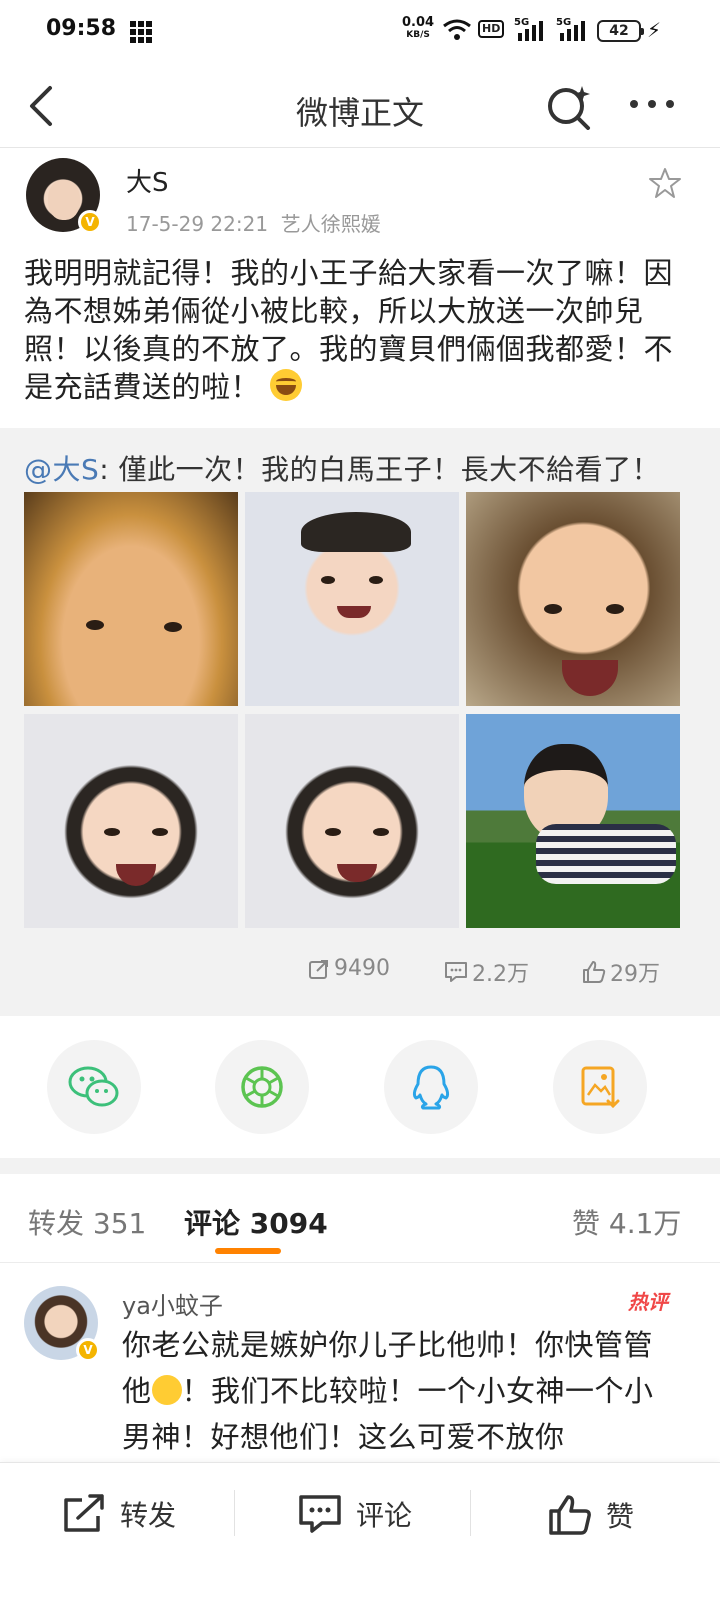  I want to click on like-count: 29万, so click(621, 972).